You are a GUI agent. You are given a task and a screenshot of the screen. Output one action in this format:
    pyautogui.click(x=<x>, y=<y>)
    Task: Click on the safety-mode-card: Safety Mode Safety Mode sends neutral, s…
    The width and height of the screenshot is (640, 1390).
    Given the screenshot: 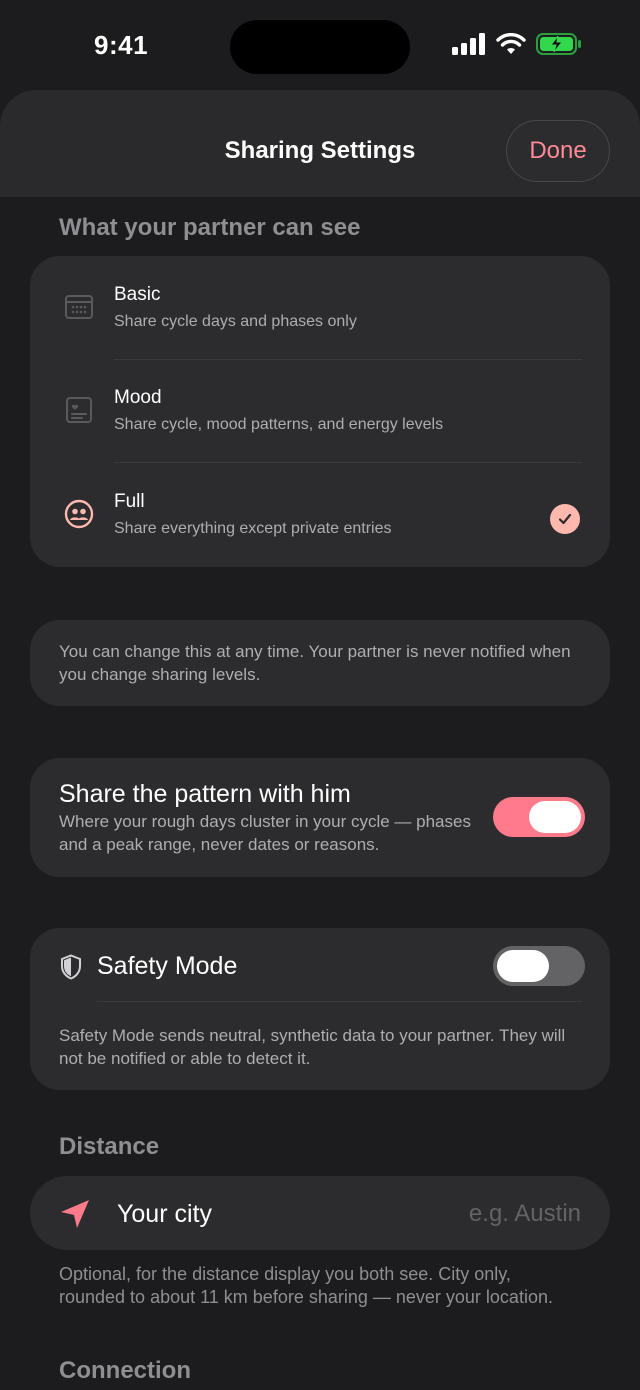 What is the action you would take?
    pyautogui.click(x=320, y=1009)
    